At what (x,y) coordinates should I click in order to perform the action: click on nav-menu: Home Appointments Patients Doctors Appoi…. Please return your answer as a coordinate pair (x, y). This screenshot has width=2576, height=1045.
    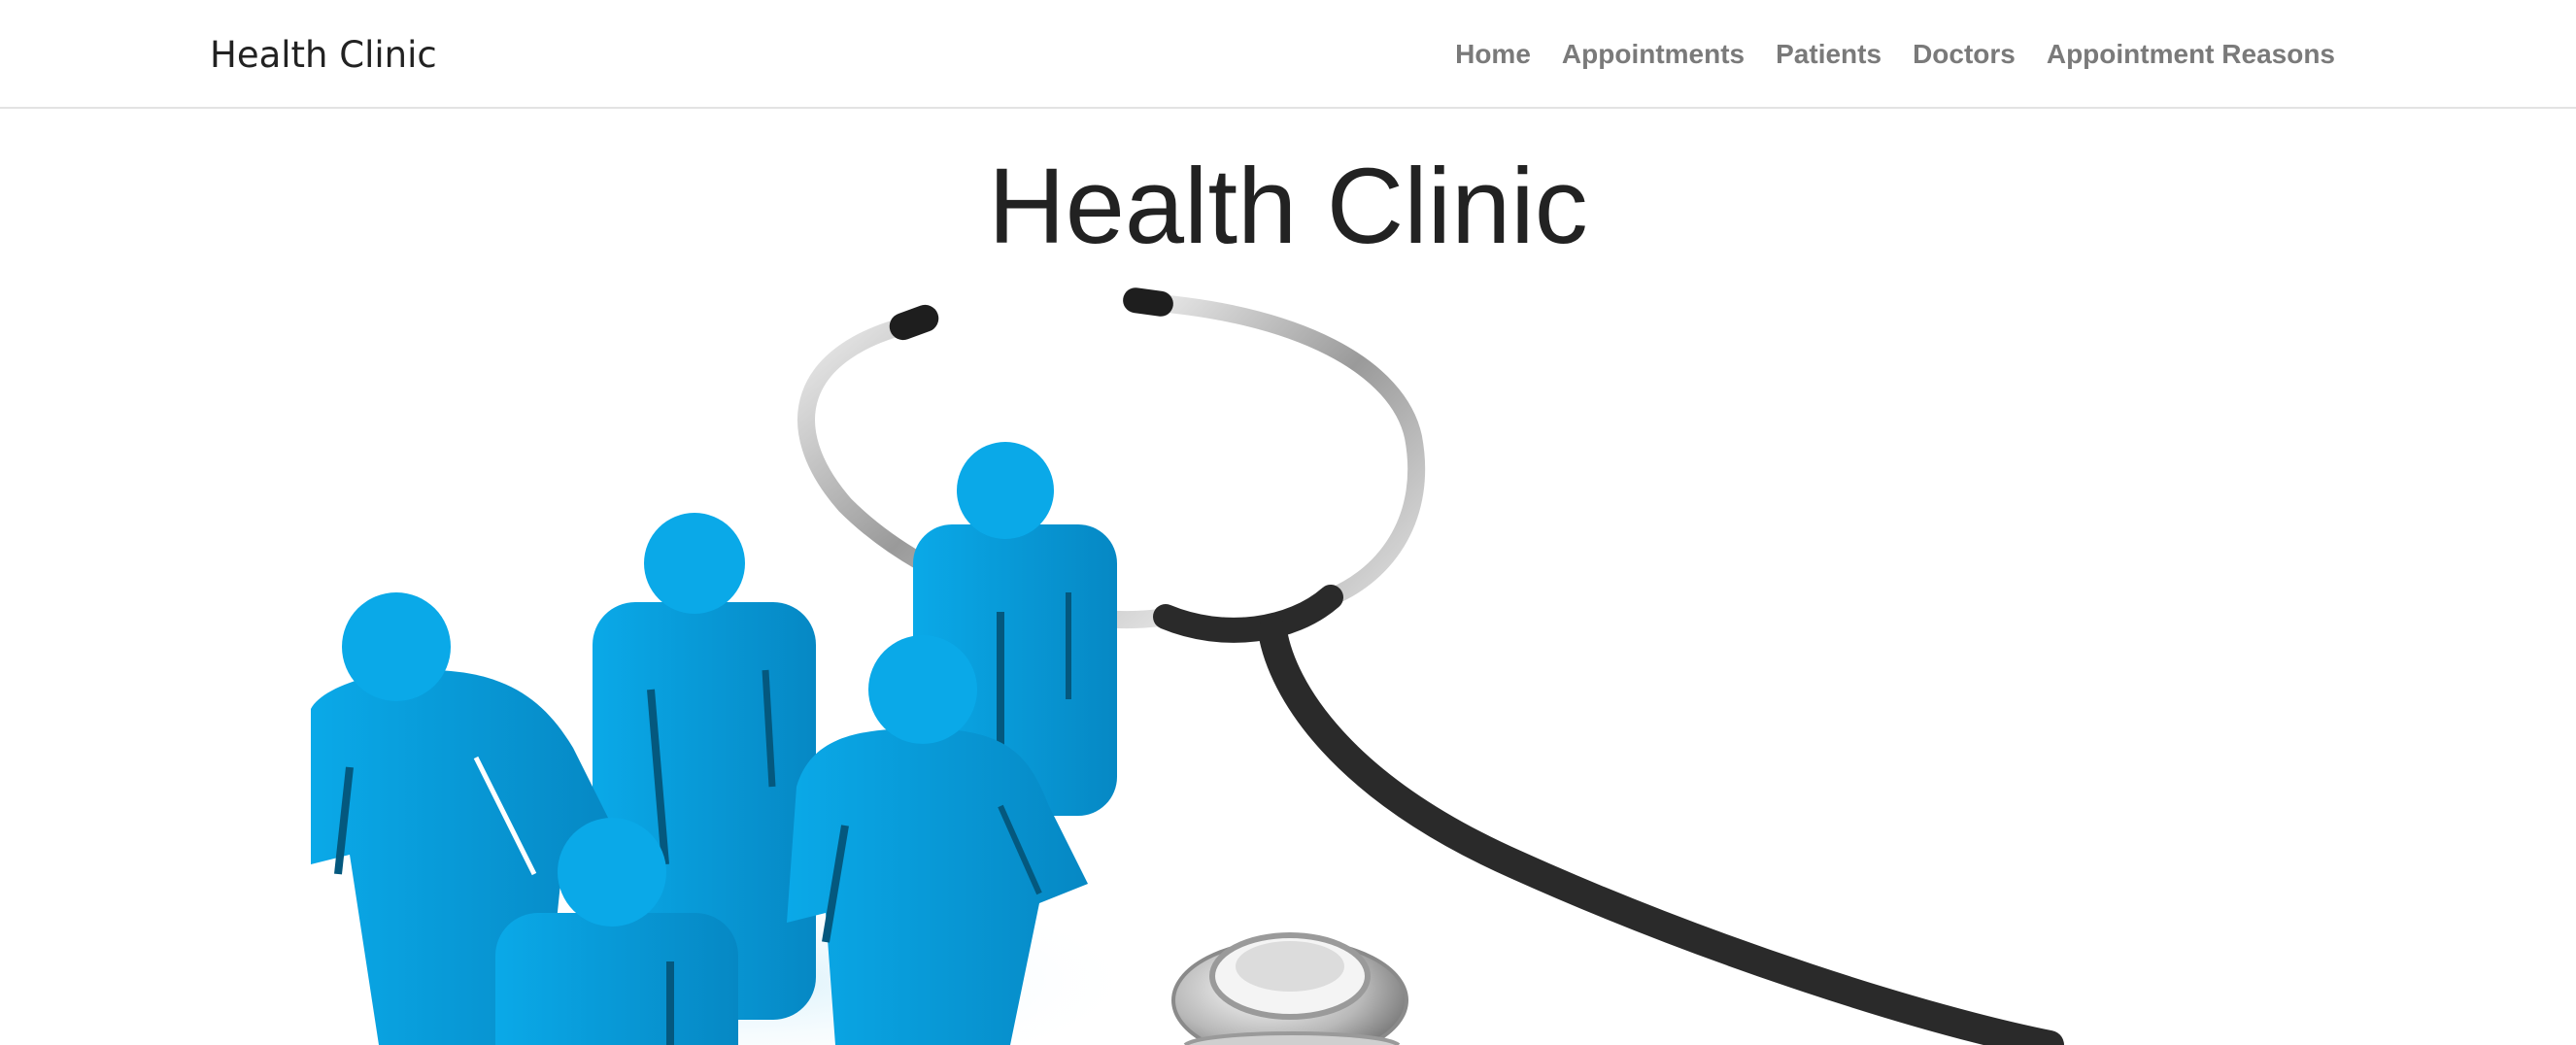
    Looking at the image, I should click on (1895, 54).